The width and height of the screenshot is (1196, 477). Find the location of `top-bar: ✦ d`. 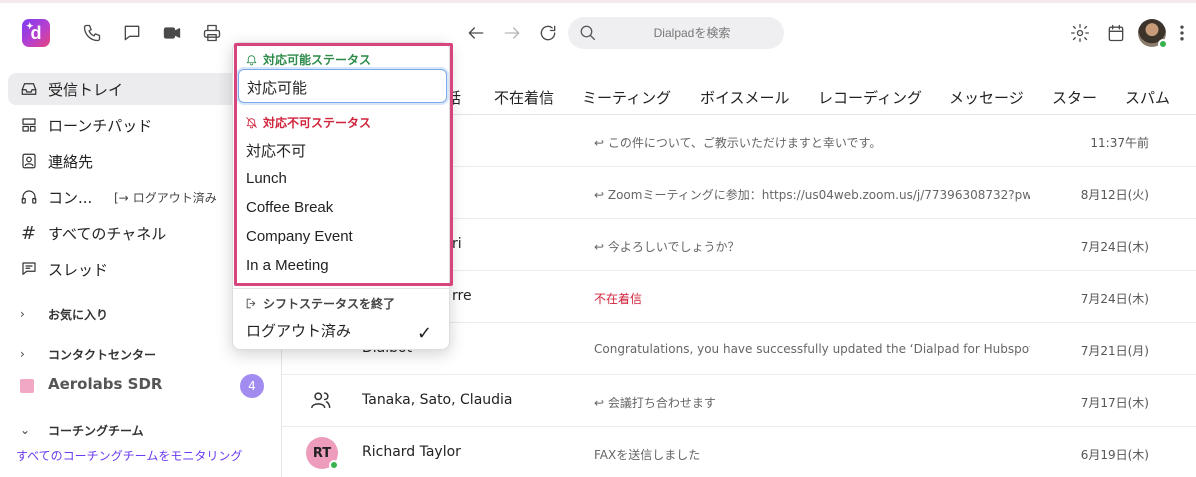

top-bar: ✦ d is located at coordinates (598, 33).